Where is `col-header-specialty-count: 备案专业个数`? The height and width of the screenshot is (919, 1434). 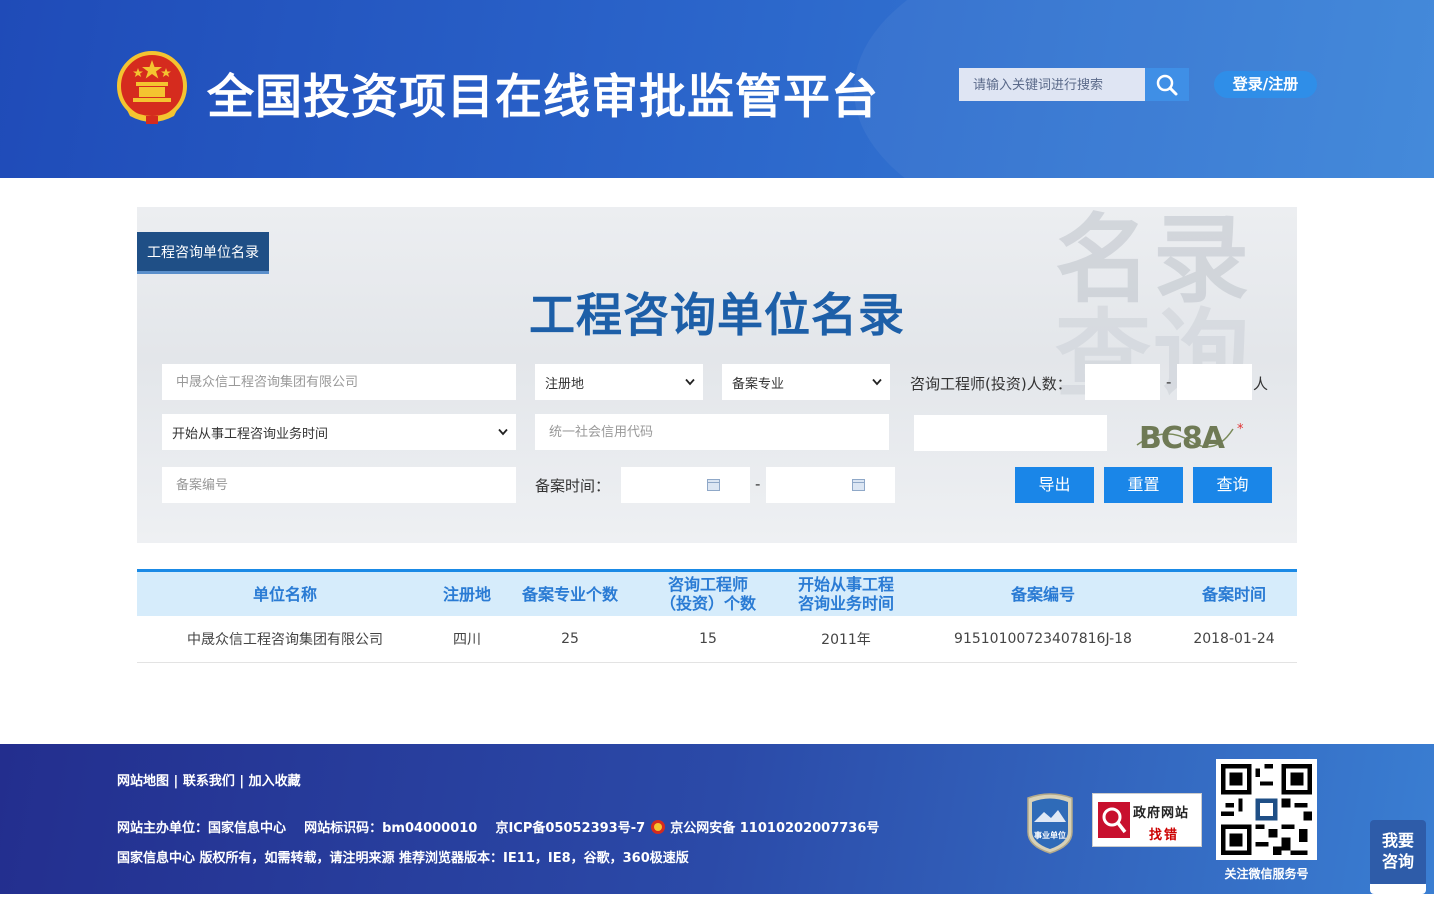 col-header-specialty-count: 备案专业个数 is located at coordinates (569, 594).